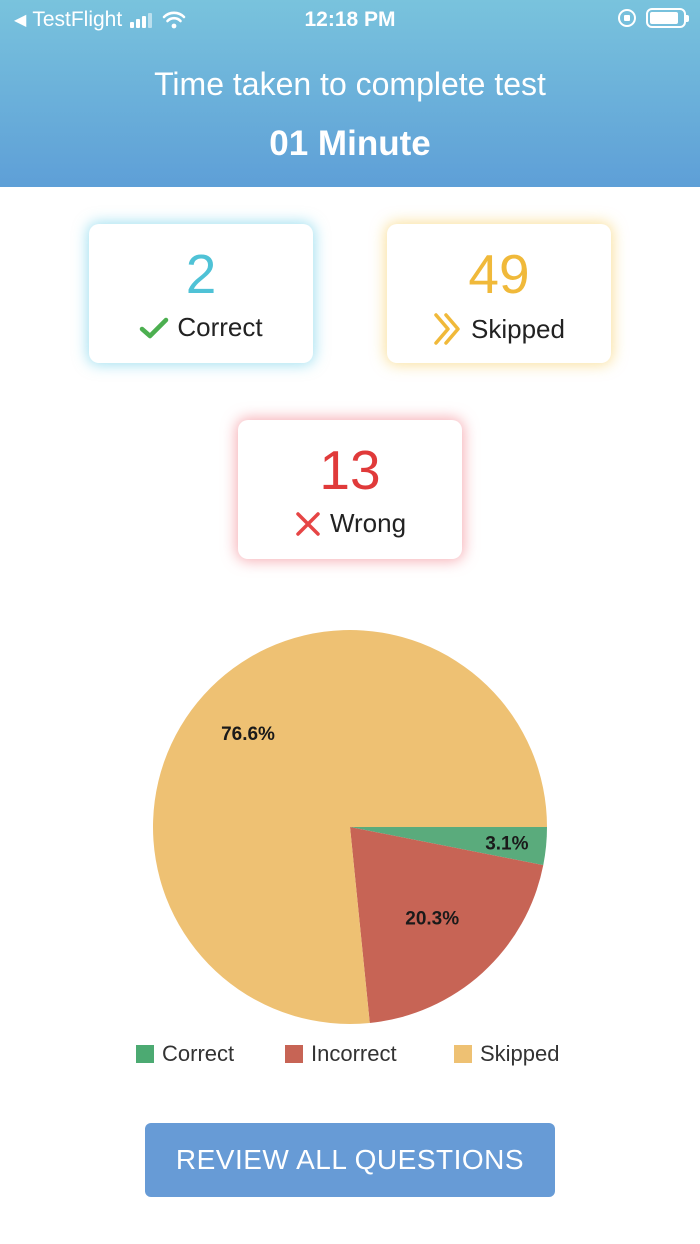 The height and width of the screenshot is (1244, 700). I want to click on correct-card: 2 Correct, so click(201, 293).